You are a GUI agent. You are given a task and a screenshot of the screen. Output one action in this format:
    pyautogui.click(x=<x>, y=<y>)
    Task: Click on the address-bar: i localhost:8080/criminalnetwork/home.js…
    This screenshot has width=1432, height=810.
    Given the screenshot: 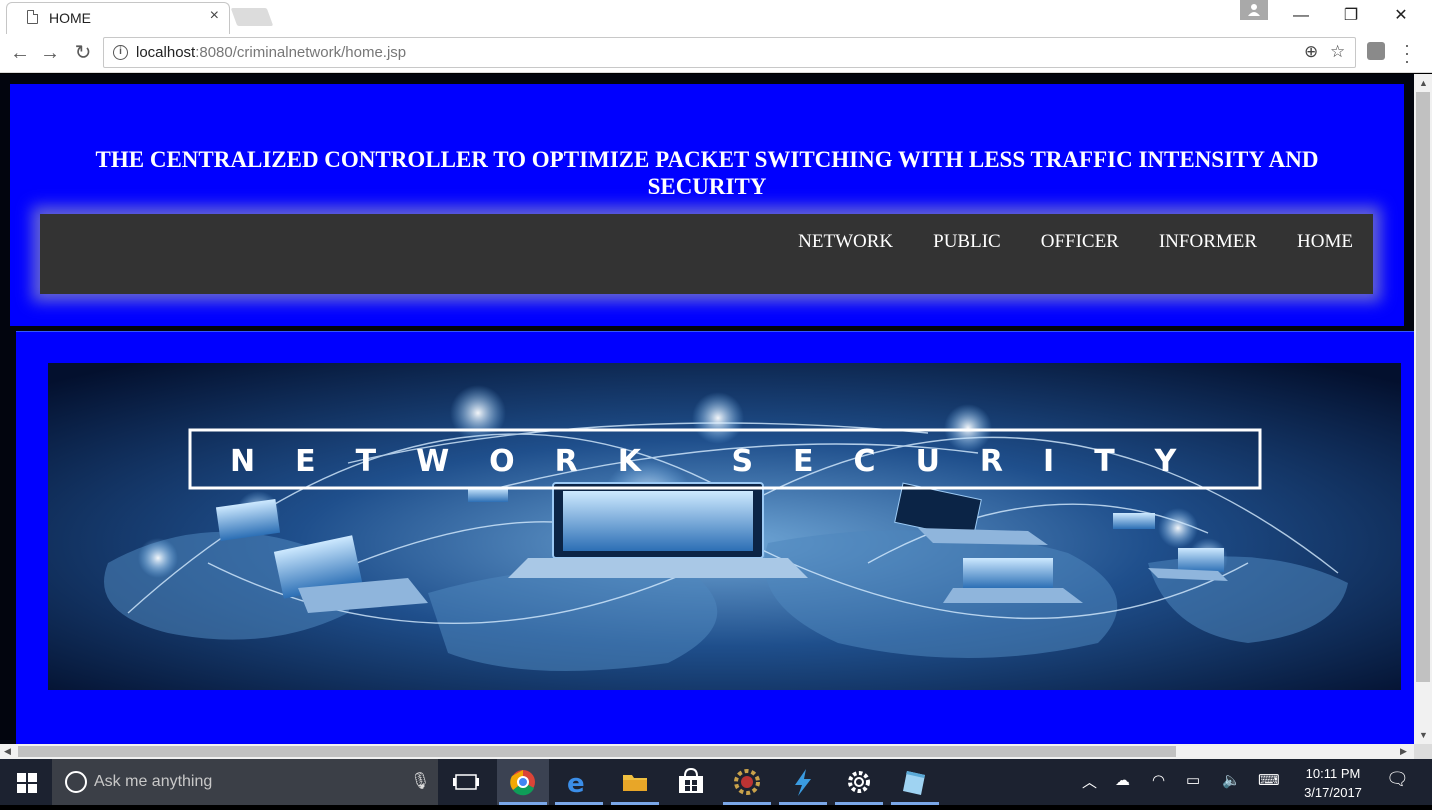 What is the action you would take?
    pyautogui.click(x=729, y=52)
    